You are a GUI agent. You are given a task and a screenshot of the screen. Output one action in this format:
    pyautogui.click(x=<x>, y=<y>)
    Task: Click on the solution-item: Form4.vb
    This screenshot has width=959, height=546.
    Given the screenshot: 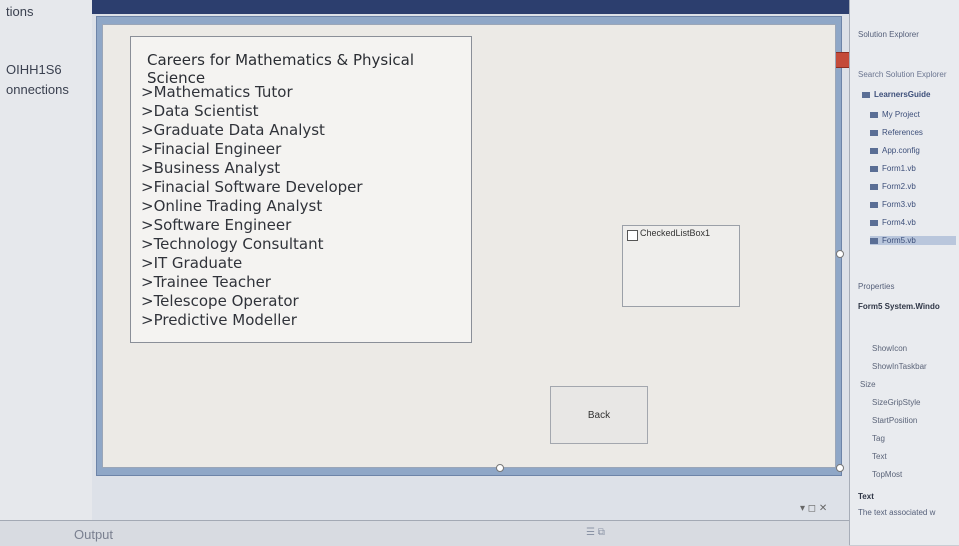 What is the action you would take?
    pyautogui.click(x=893, y=222)
    